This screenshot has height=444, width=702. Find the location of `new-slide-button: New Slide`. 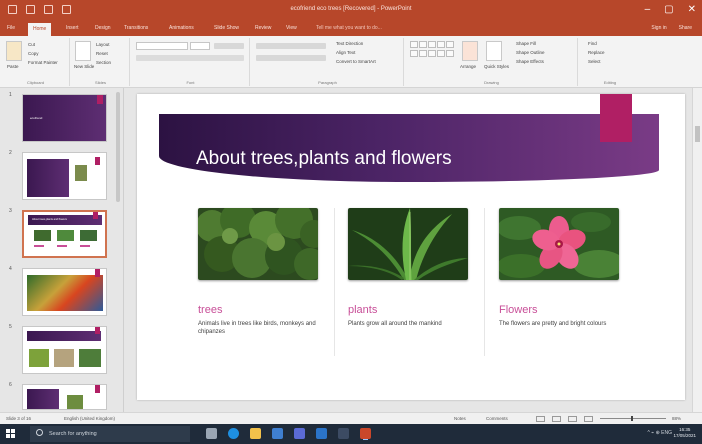

new-slide-button: New Slide is located at coordinates (84, 66).